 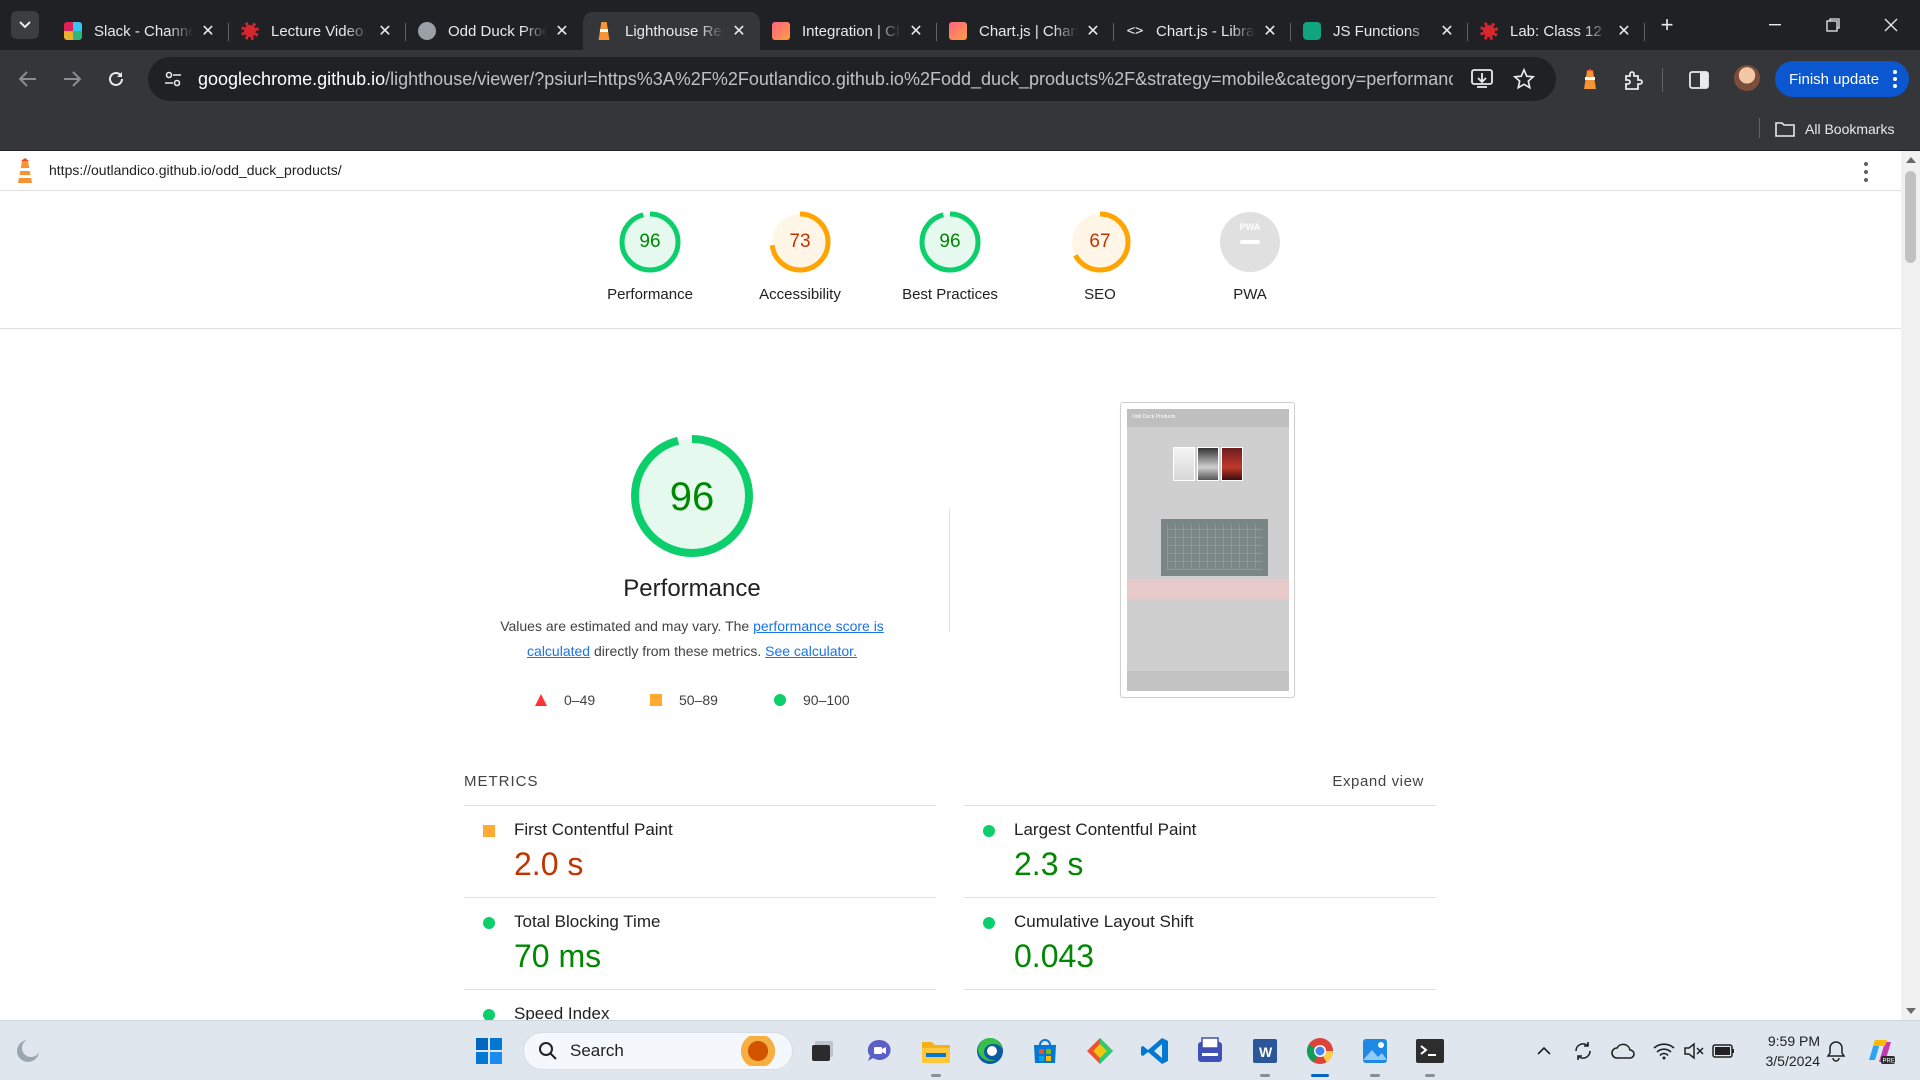 I want to click on volume-muted-icon, so click(x=1694, y=1051).